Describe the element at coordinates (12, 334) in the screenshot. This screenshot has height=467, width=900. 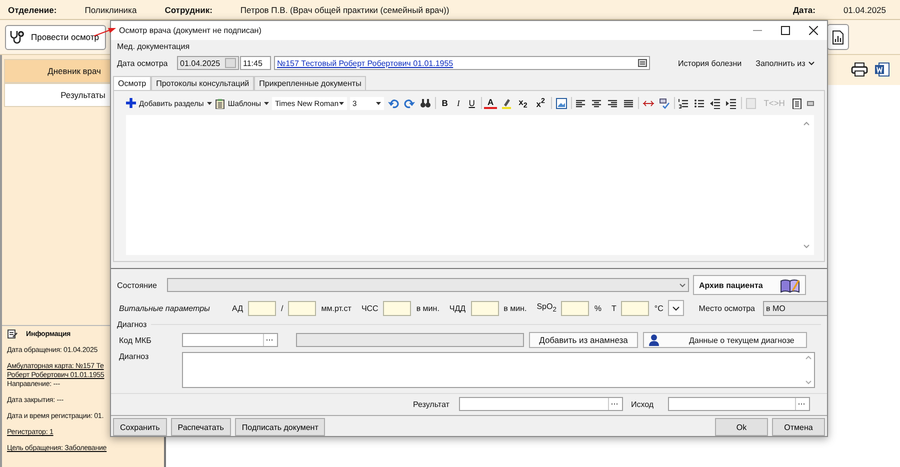
I see `notes-icon` at that location.